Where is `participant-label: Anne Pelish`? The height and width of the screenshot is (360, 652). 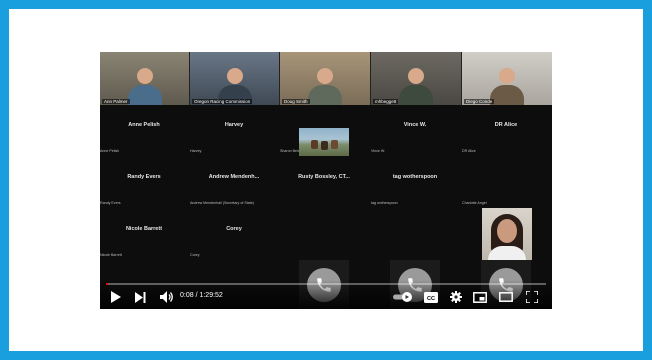
participant-label: Anne Pelish is located at coordinates (110, 151).